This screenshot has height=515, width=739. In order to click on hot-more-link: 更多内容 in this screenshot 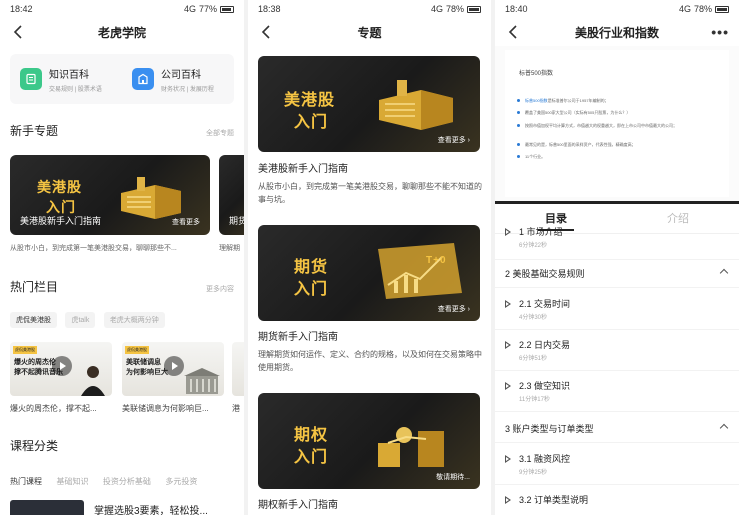, I will do `click(220, 289)`.